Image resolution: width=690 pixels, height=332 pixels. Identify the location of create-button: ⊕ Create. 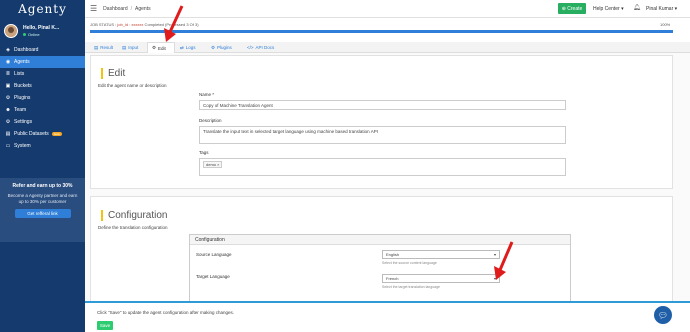
(572, 8).